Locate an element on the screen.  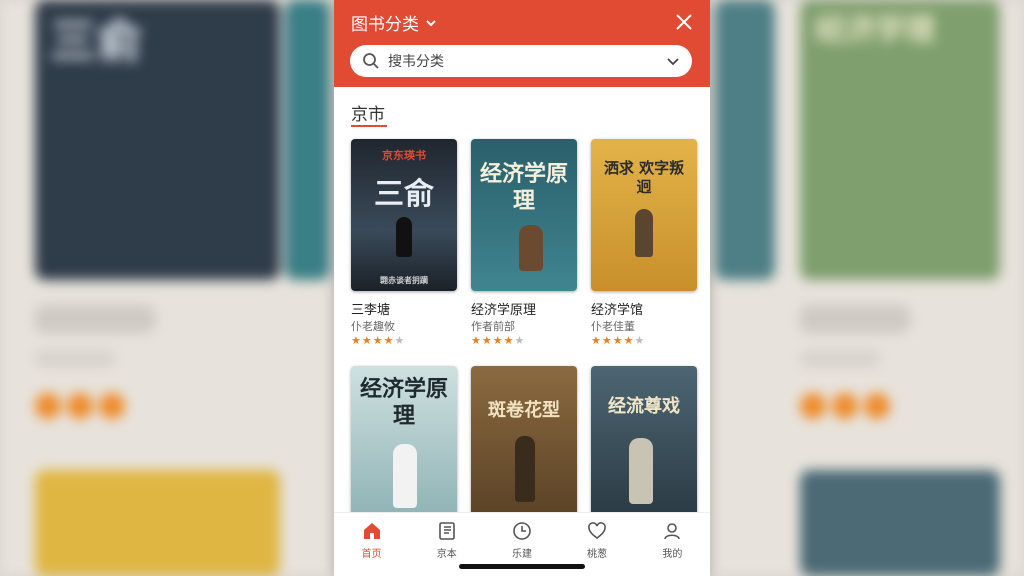
page-title: 图书分类 is located at coordinates (385, 25).